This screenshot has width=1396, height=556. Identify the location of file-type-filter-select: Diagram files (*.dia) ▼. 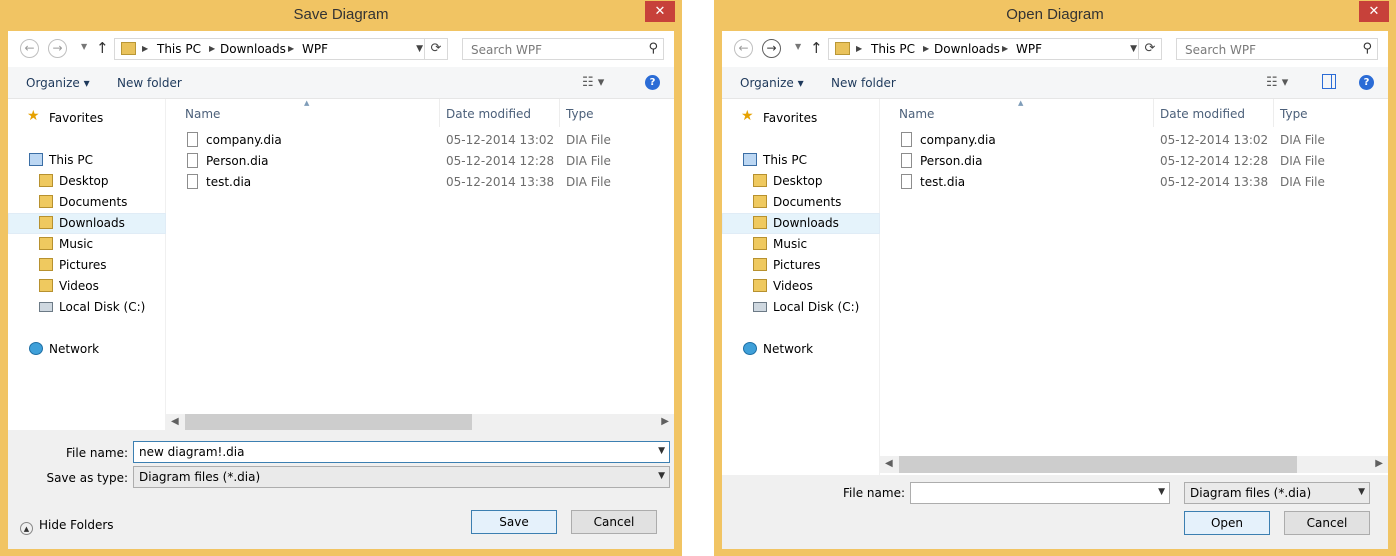
(1277, 493).